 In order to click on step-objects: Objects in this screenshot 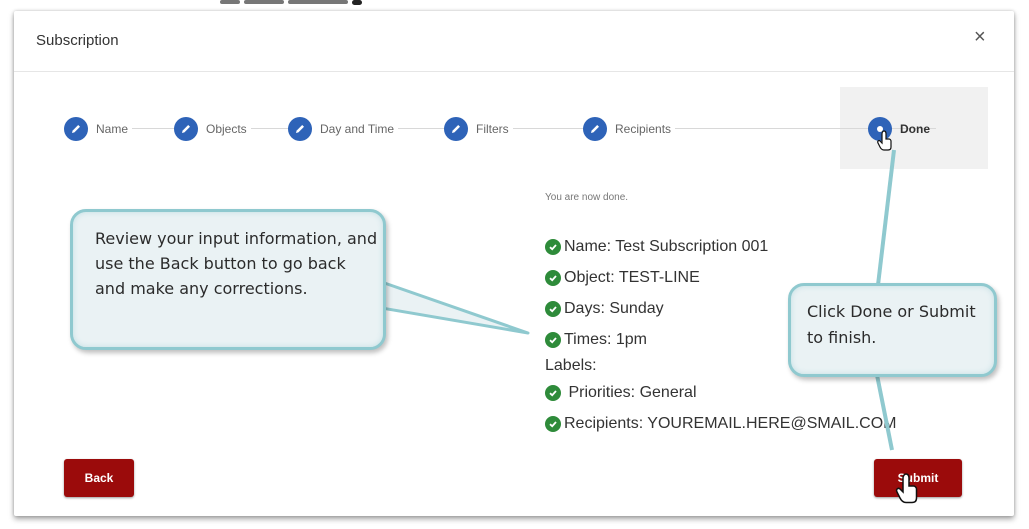, I will do `click(212, 129)`.